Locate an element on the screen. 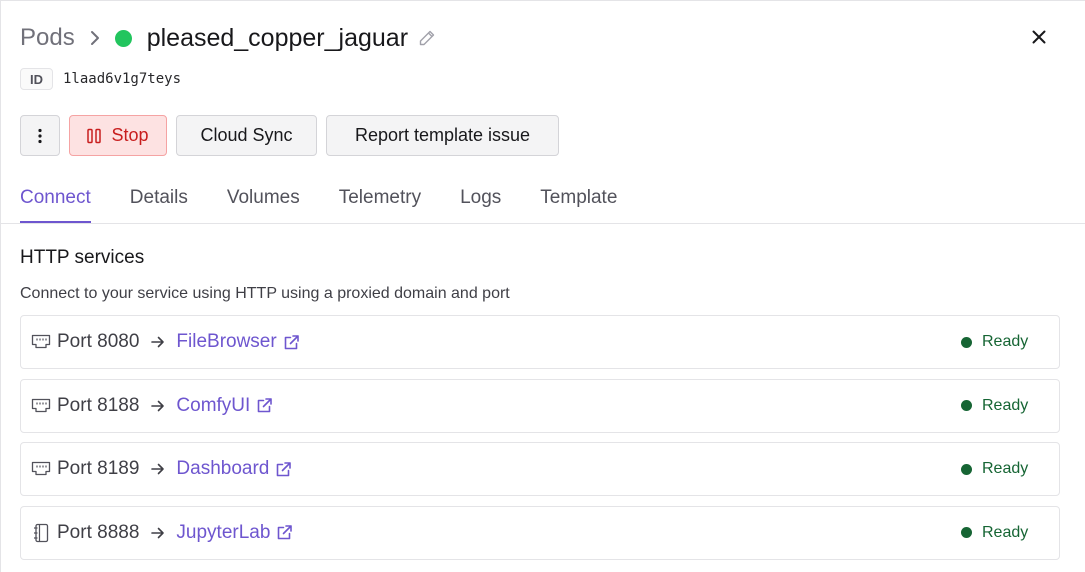 The image size is (1085, 572). tabs-divider is located at coordinates (543, 223).